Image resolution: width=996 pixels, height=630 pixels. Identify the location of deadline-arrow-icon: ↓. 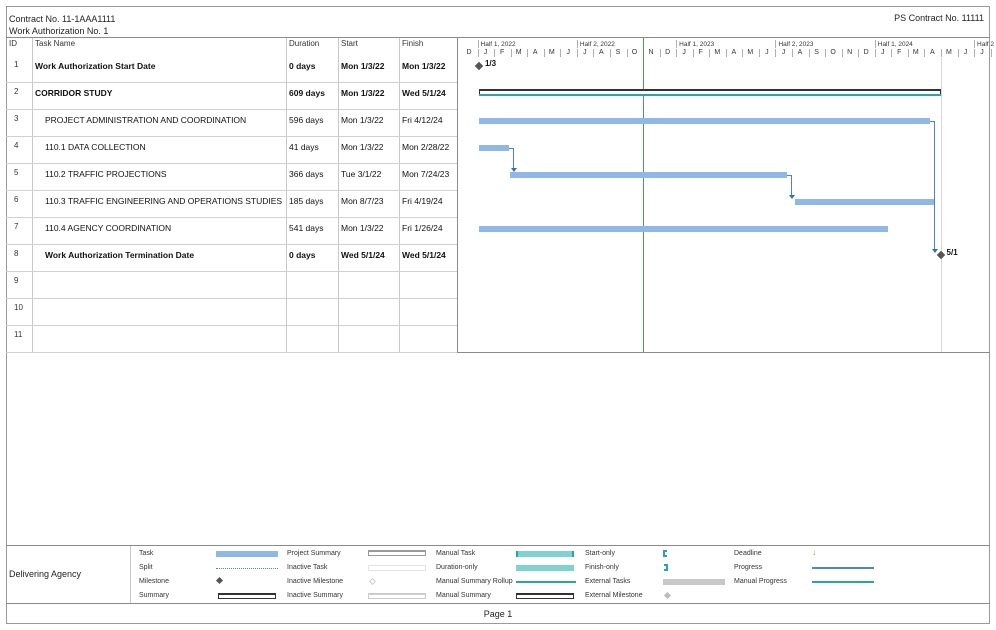
(814, 552).